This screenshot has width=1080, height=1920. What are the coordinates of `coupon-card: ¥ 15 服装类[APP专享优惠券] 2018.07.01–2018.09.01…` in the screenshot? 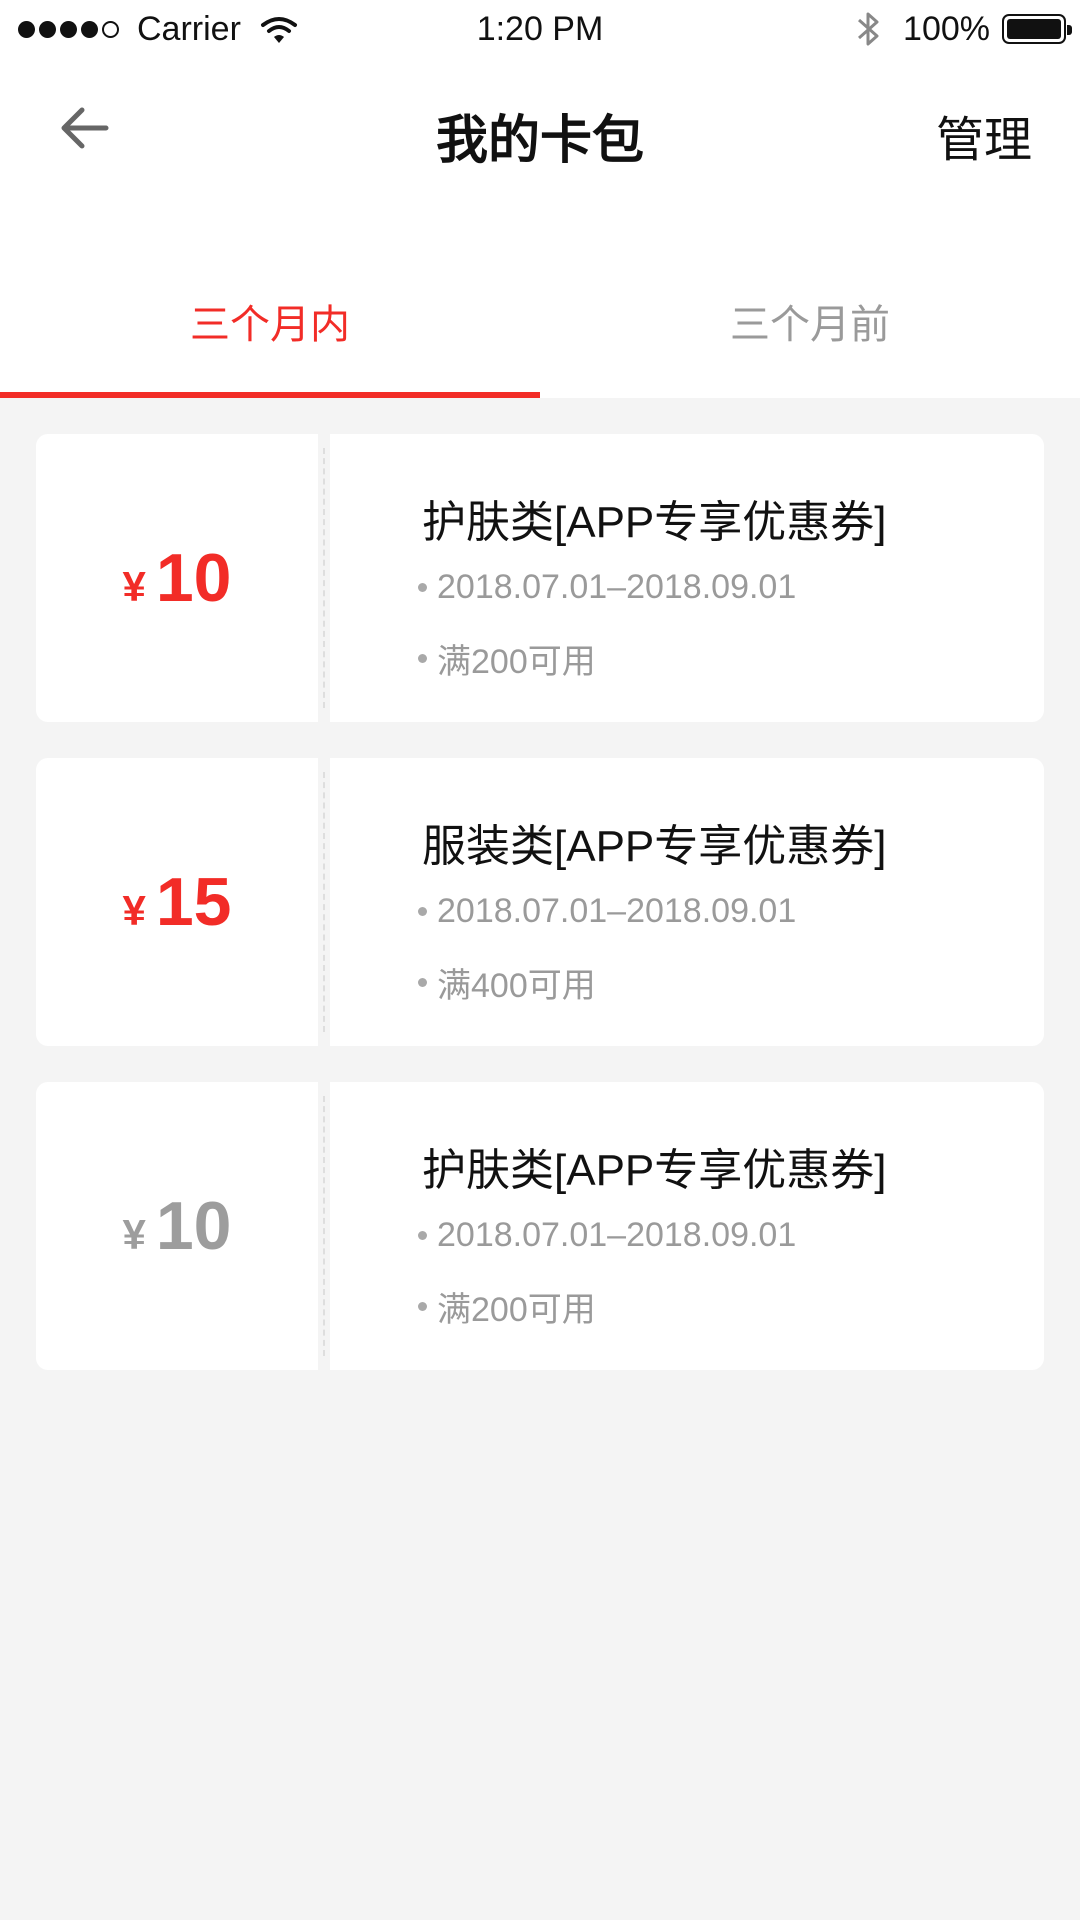 It's located at (540, 902).